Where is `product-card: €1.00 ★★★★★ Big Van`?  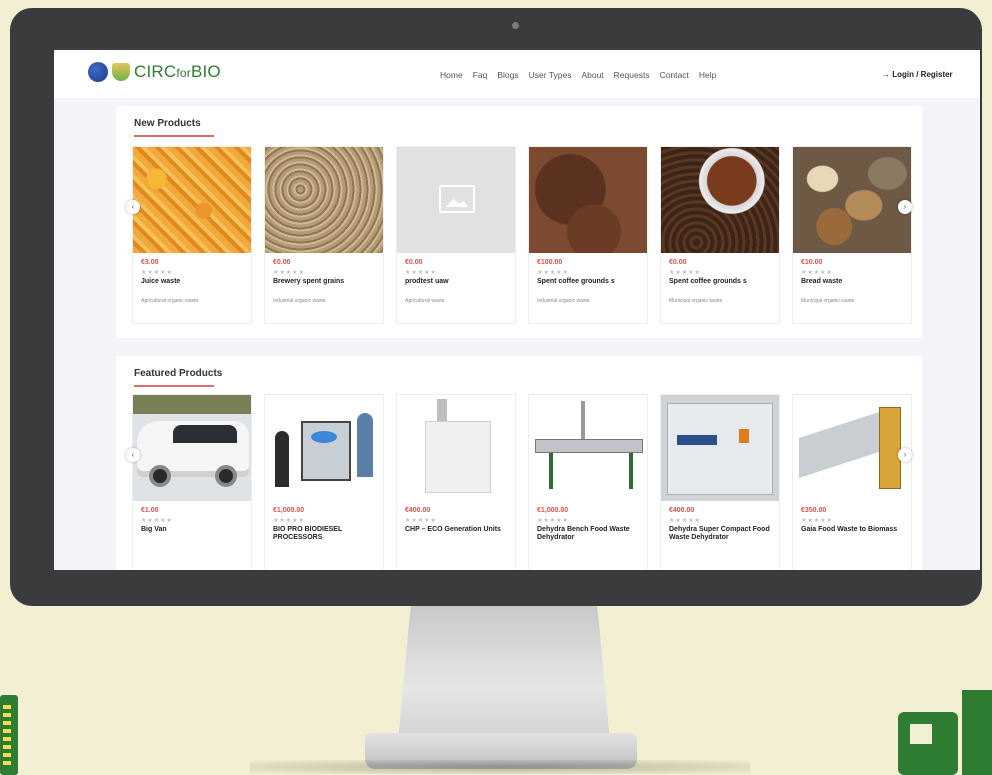 product-card: €1.00 ★★★★★ Big Van is located at coordinates (192, 482).